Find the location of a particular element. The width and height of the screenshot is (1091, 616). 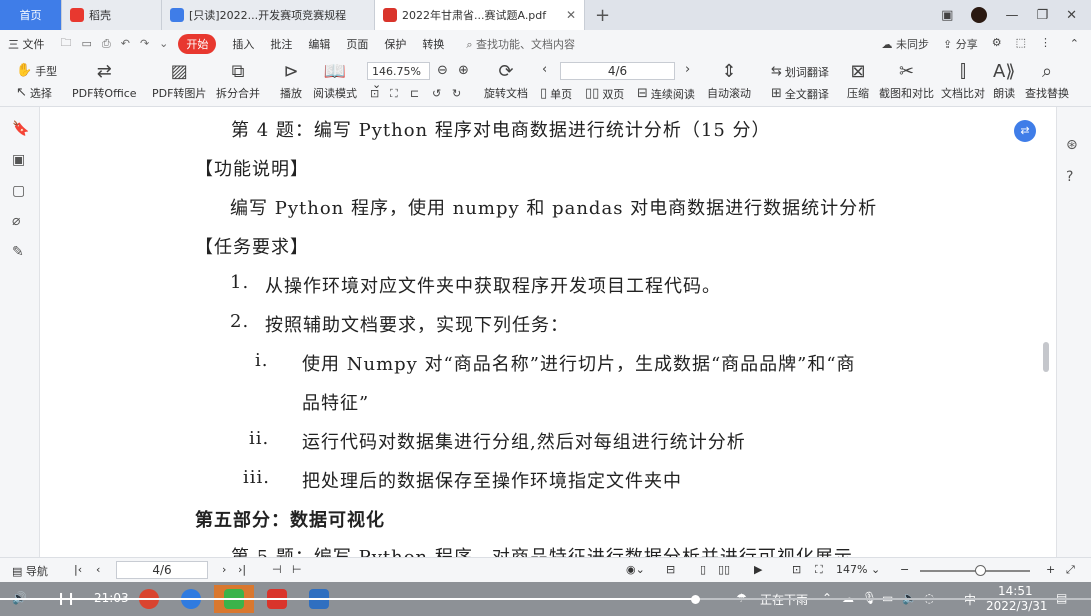

fit-width-icon: ⊏ is located at coordinates (414, 93).